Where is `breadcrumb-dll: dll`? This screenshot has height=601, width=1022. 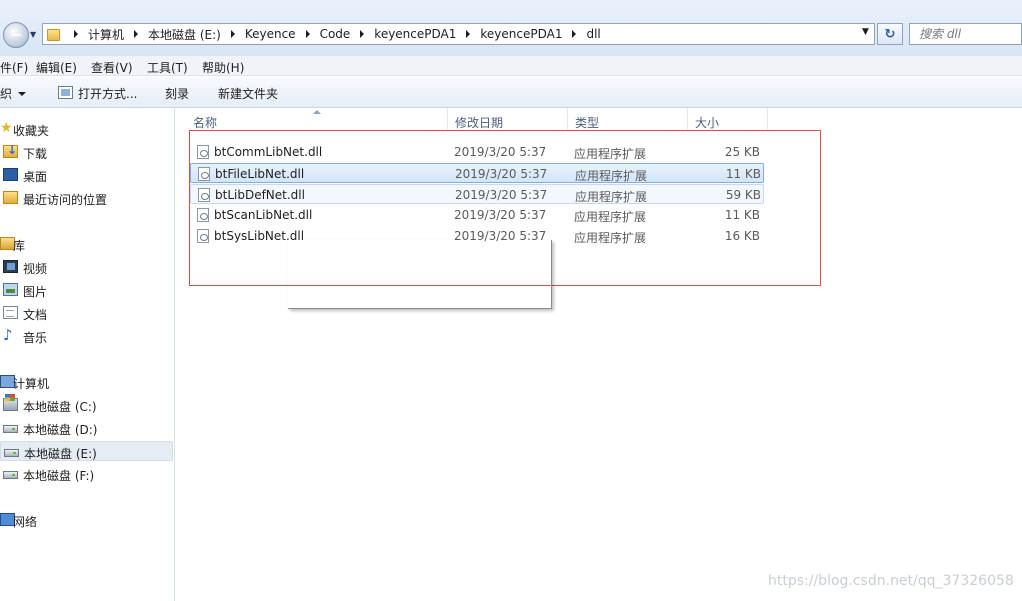
breadcrumb-dll: dll is located at coordinates (593, 34).